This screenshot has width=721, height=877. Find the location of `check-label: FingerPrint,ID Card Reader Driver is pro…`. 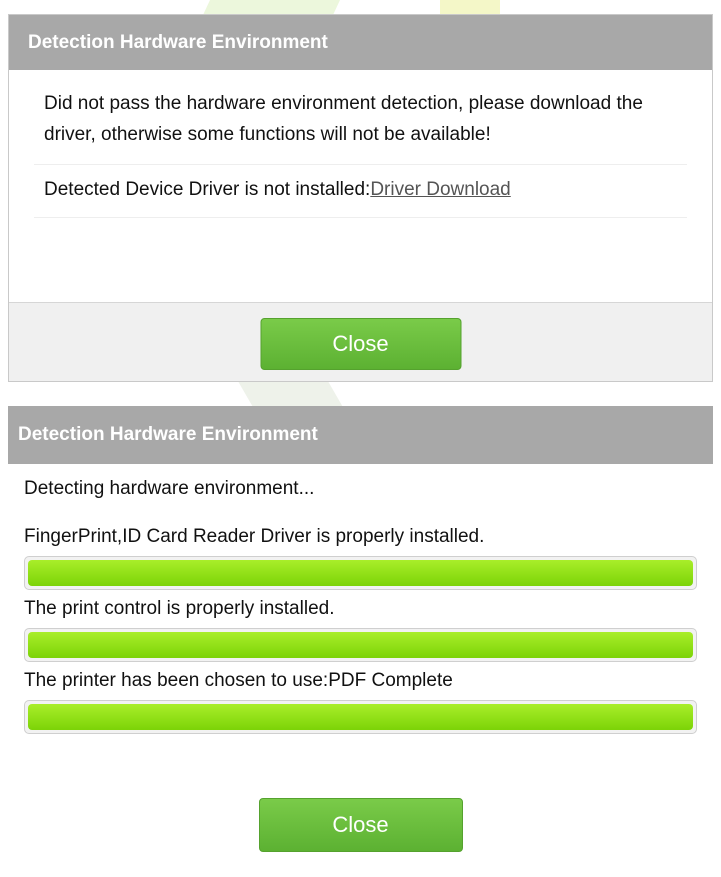

check-label: FingerPrint,ID Card Reader Driver is pro… is located at coordinates (254, 536).